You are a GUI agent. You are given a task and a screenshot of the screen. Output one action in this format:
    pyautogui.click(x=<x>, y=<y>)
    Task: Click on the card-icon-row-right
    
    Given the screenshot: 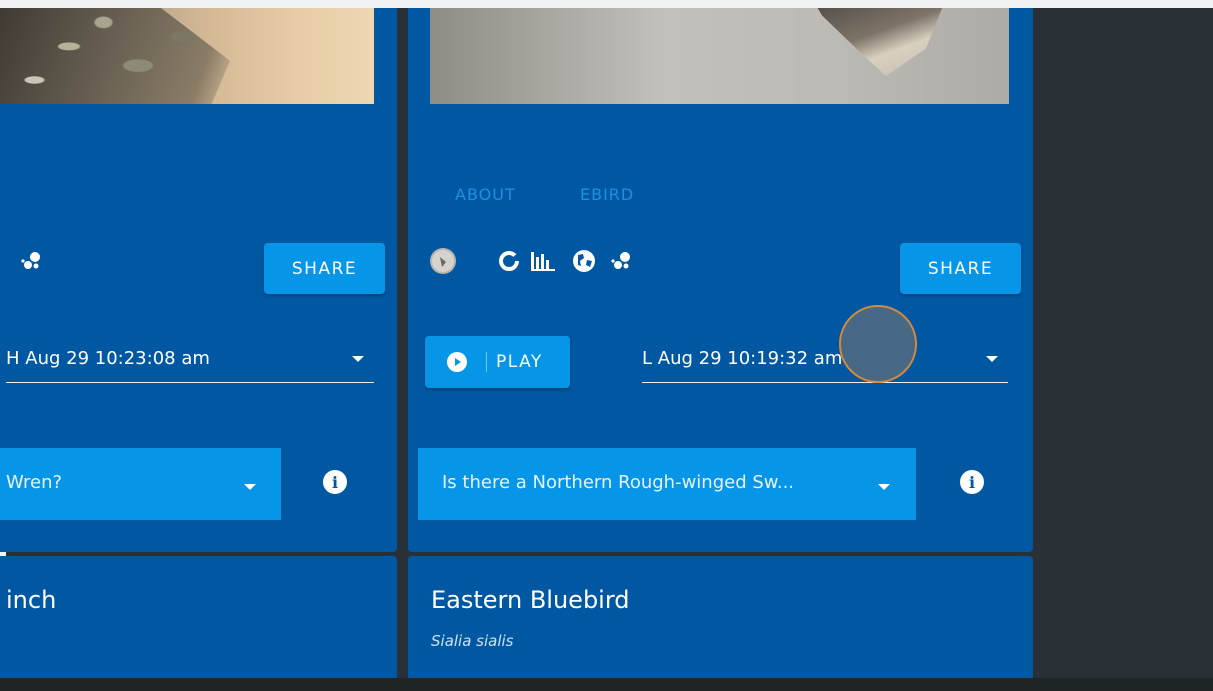 What is the action you would take?
    pyautogui.click(x=532, y=261)
    